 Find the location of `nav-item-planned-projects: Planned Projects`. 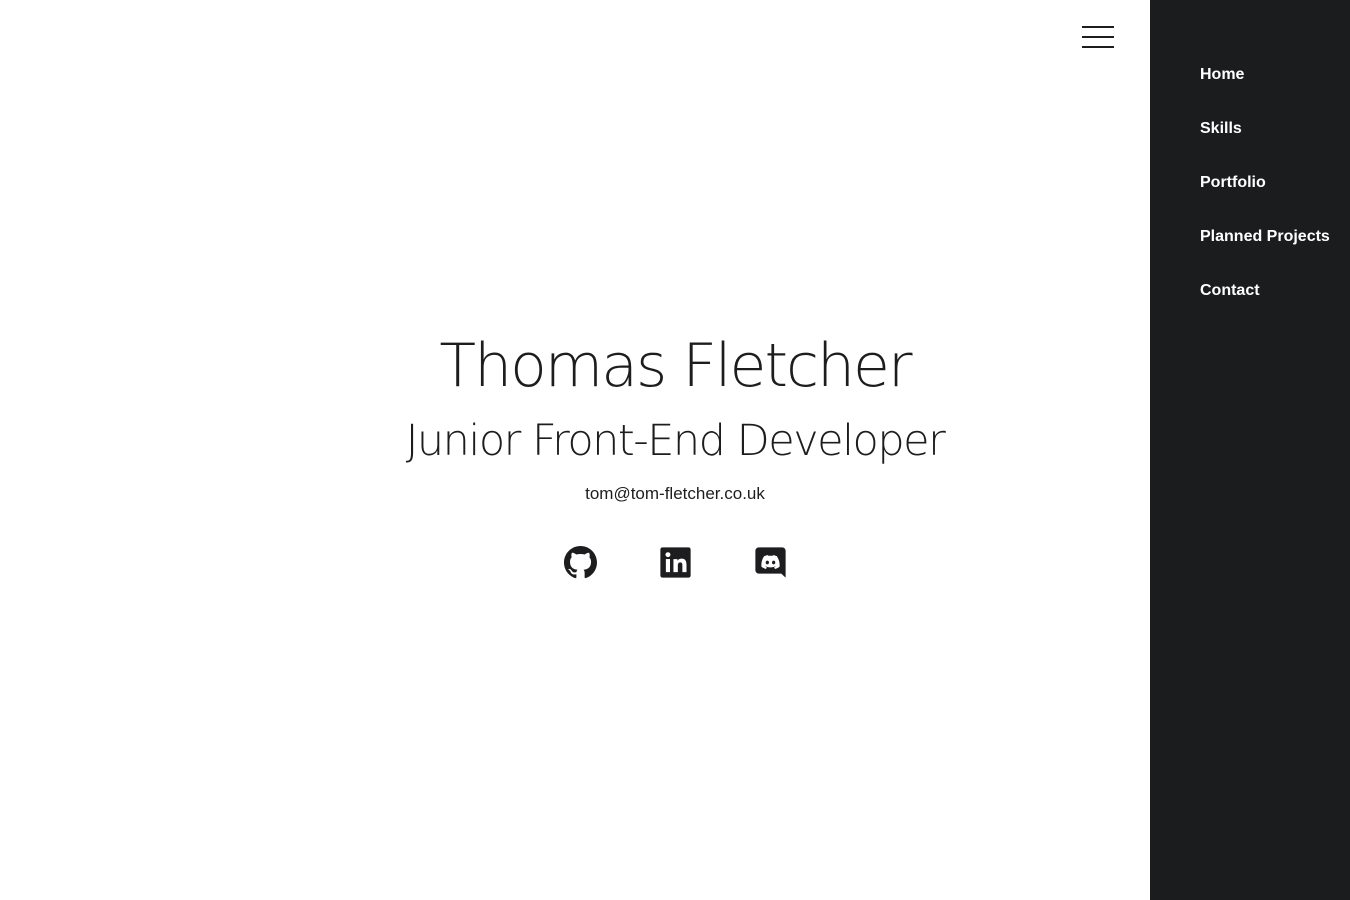

nav-item-planned-projects: Planned Projects is located at coordinates (1275, 251).